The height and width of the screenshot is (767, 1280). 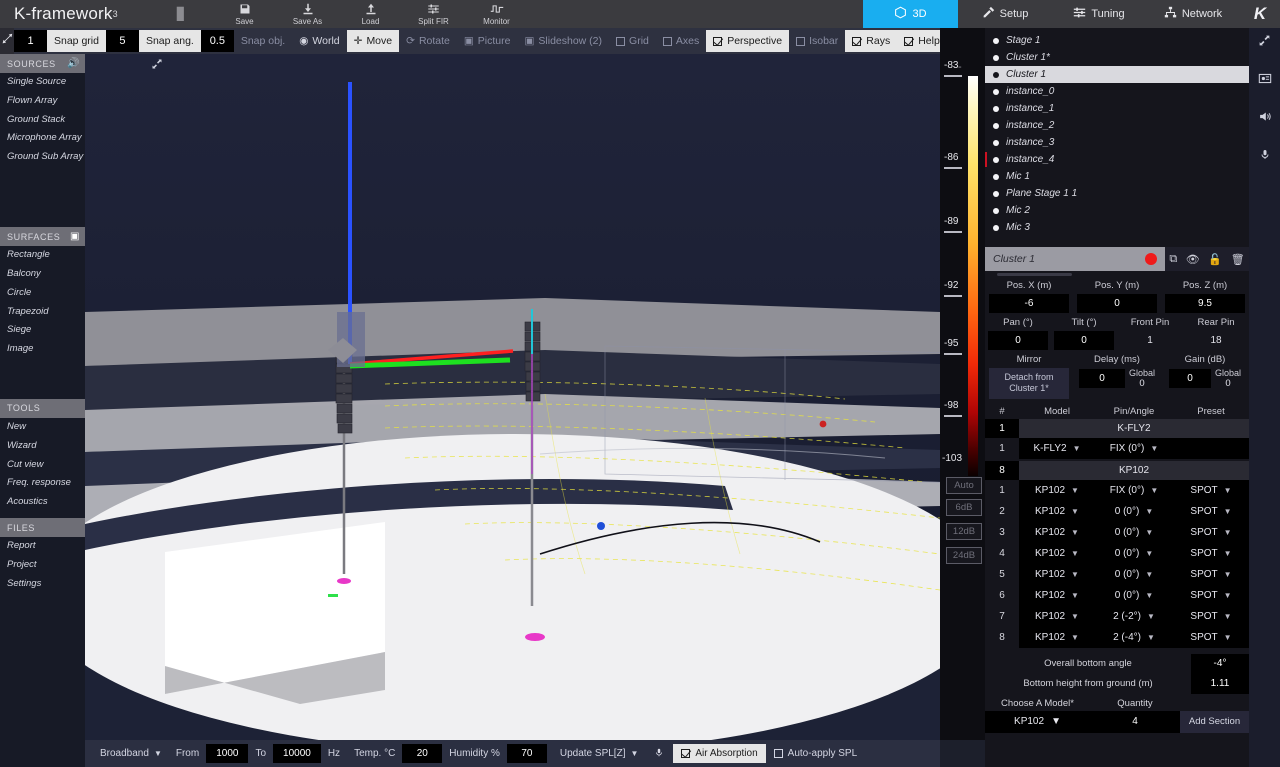 I want to click on toolbar-button-save: Save, so click(x=244, y=14).